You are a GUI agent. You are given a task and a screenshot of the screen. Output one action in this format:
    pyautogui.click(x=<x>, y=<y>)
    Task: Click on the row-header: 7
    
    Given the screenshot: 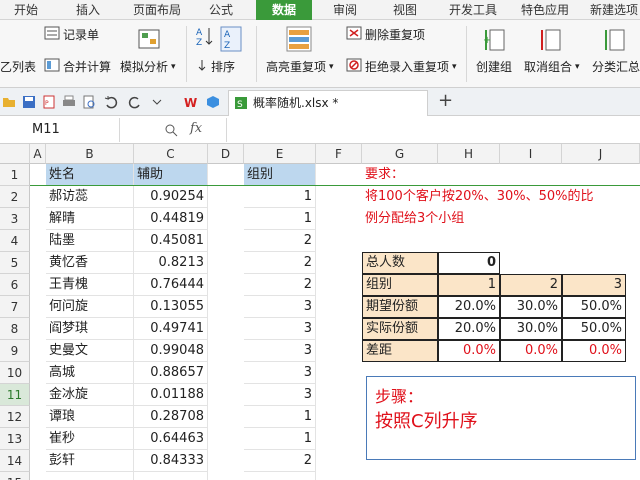 What is the action you would take?
    pyautogui.click(x=15, y=307)
    